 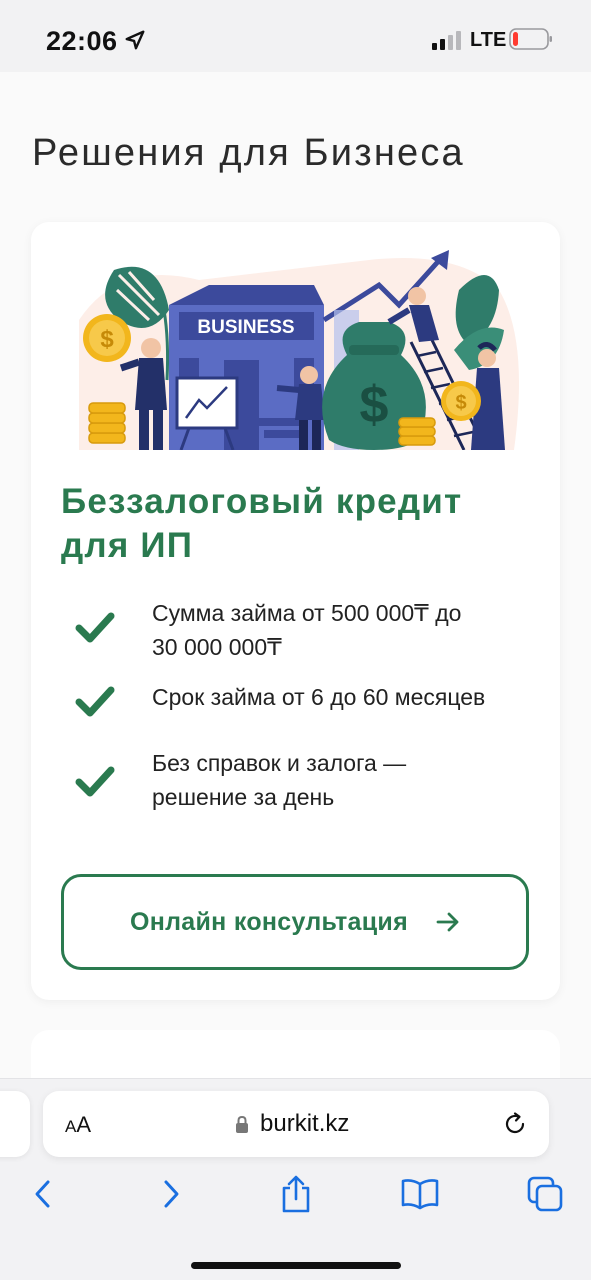 I want to click on url-text: burkit.kz, so click(x=304, y=1124).